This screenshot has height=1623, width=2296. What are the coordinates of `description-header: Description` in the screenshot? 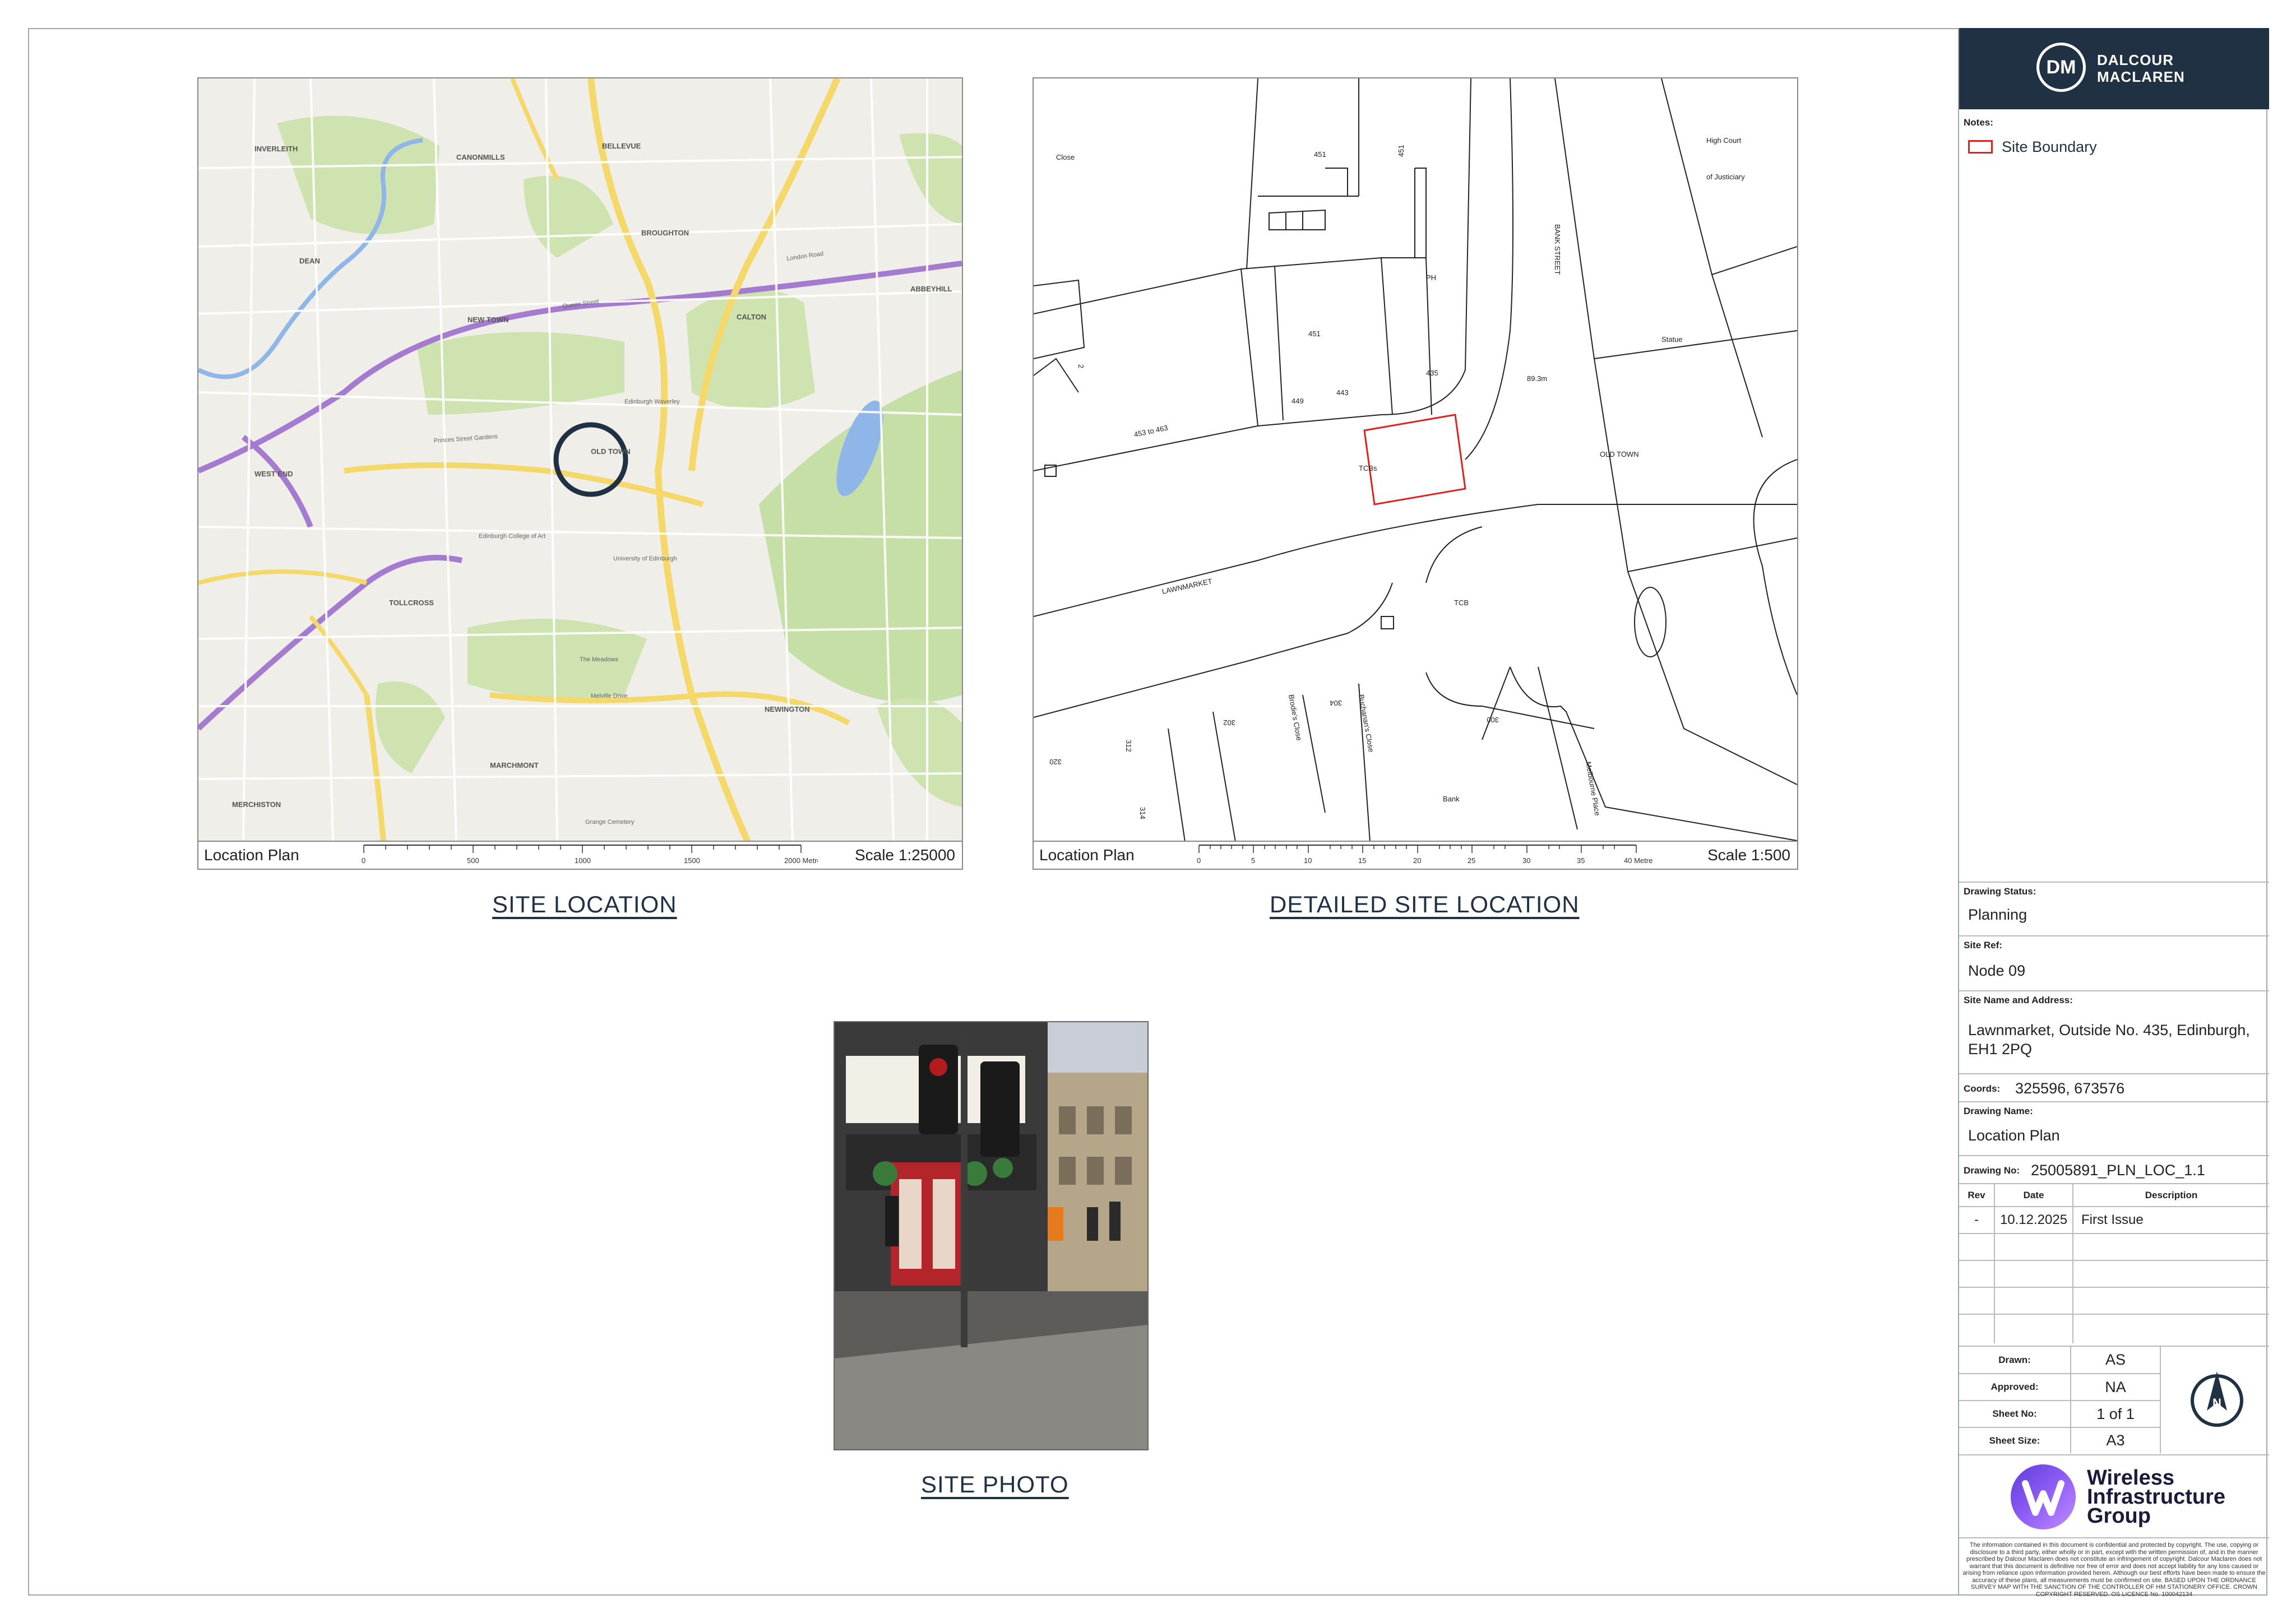 It's located at (2171, 1195).